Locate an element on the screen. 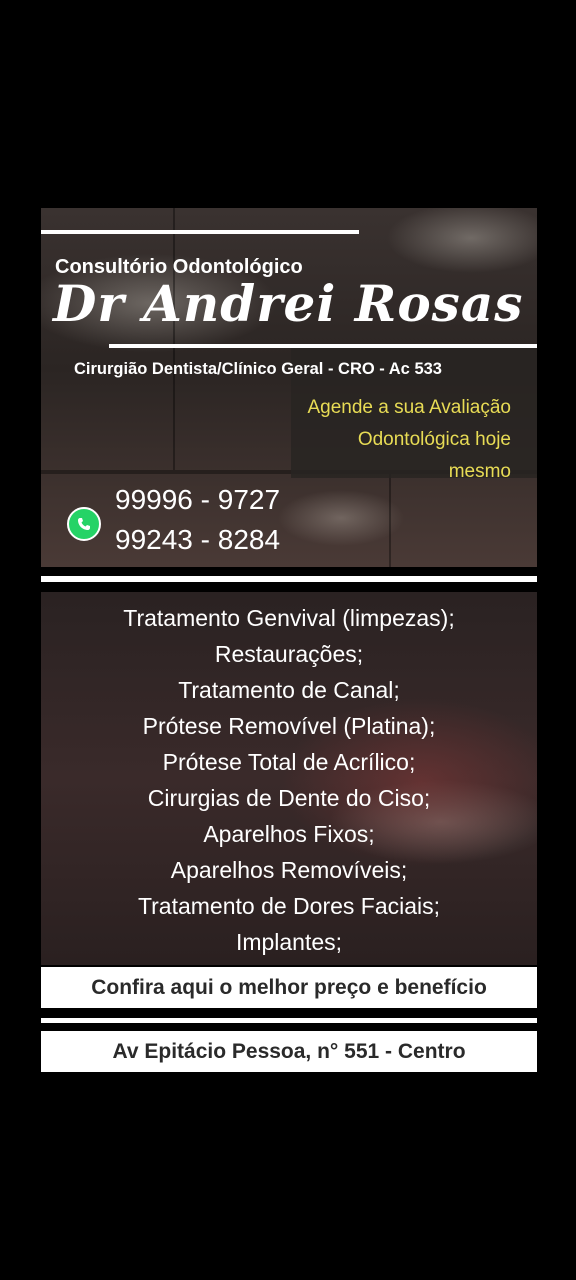 This screenshot has width=576, height=1280. service-item: Tratamento Genvival (limpezas); is located at coordinates (289, 618).